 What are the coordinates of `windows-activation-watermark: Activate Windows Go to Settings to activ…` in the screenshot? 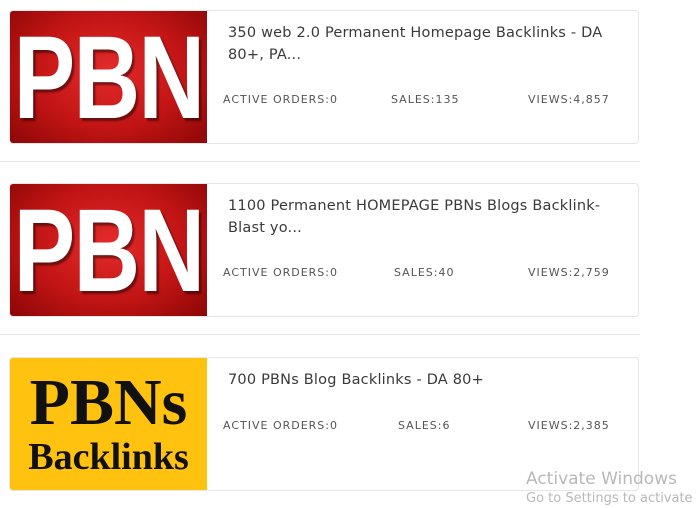 It's located at (609, 488).